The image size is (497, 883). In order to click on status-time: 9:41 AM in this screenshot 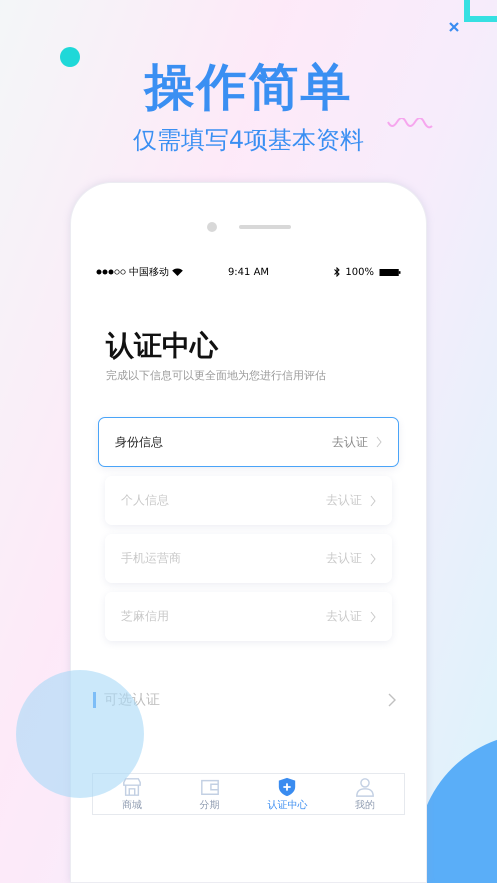, I will do `click(249, 272)`.